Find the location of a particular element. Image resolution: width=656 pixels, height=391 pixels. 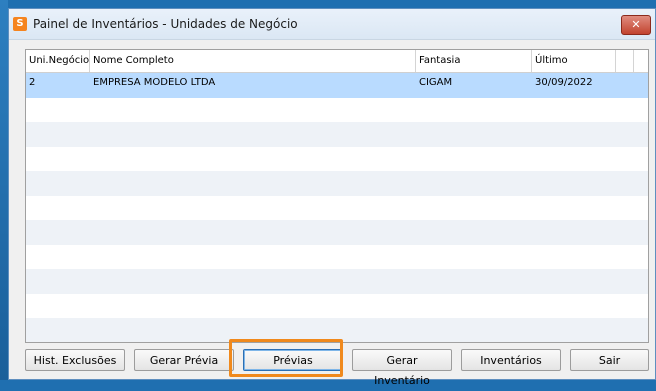

previas-button: Prévias is located at coordinates (293, 360).